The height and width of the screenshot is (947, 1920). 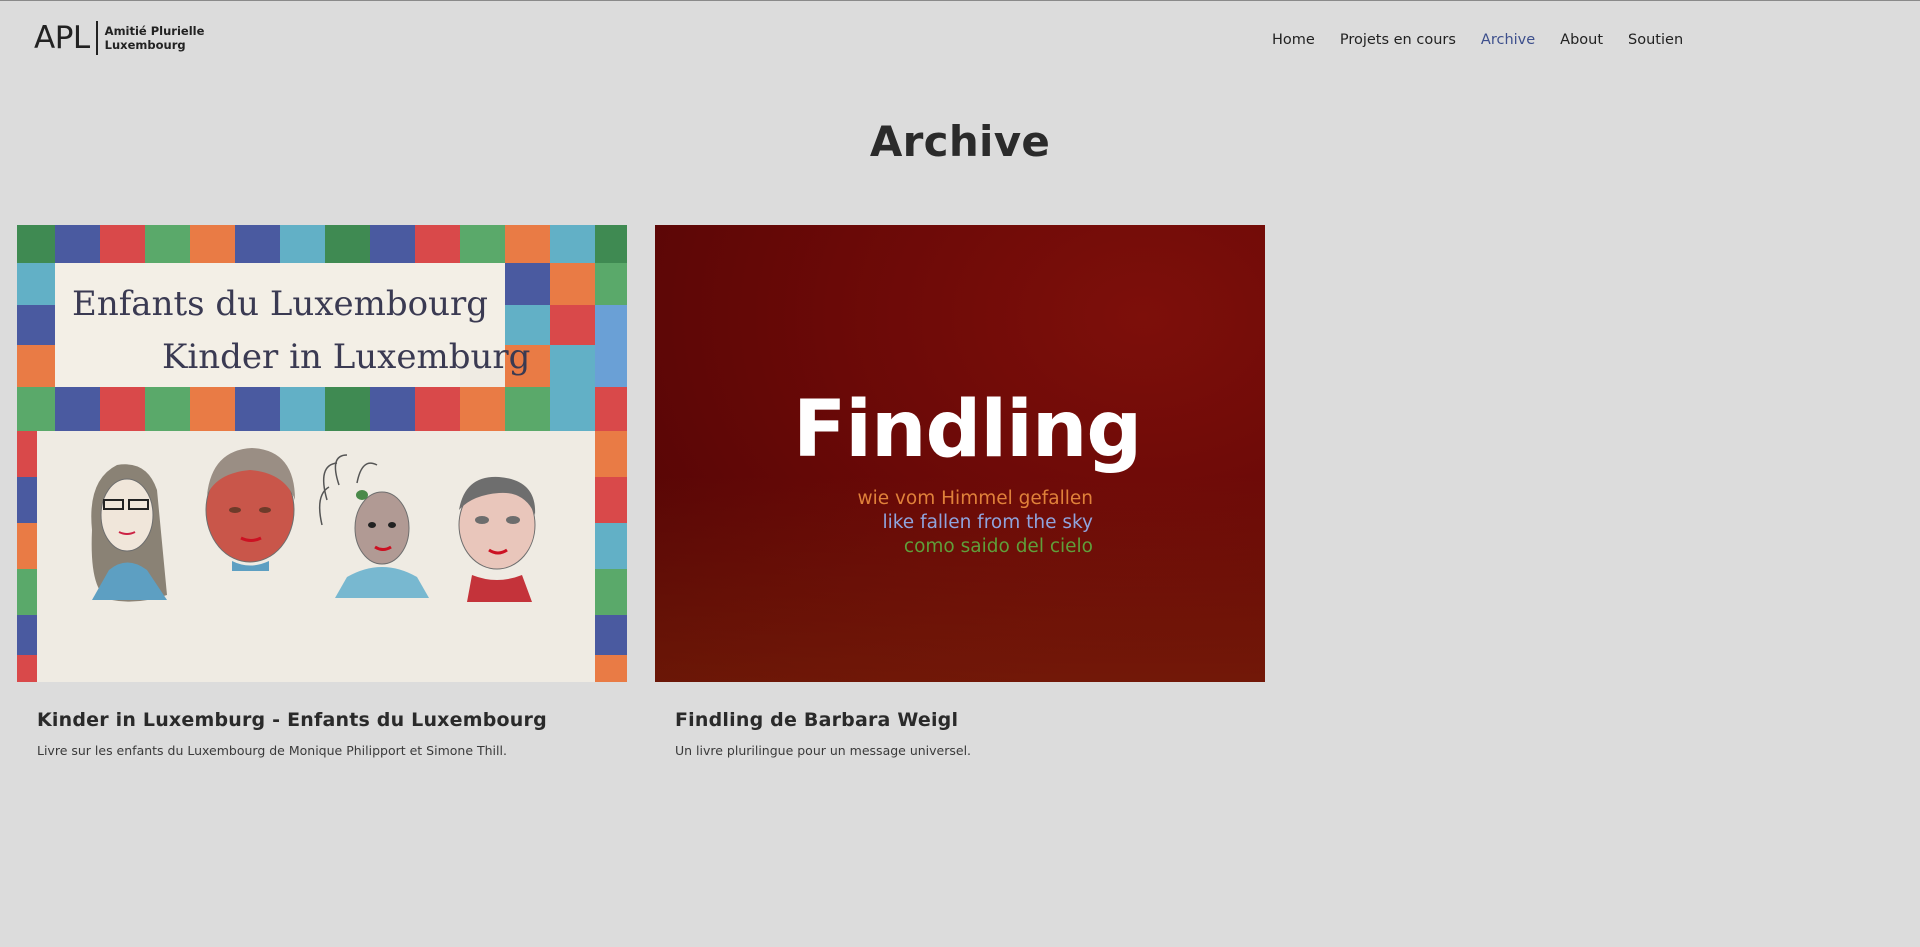 I want to click on page-title: Archive, so click(x=960, y=141).